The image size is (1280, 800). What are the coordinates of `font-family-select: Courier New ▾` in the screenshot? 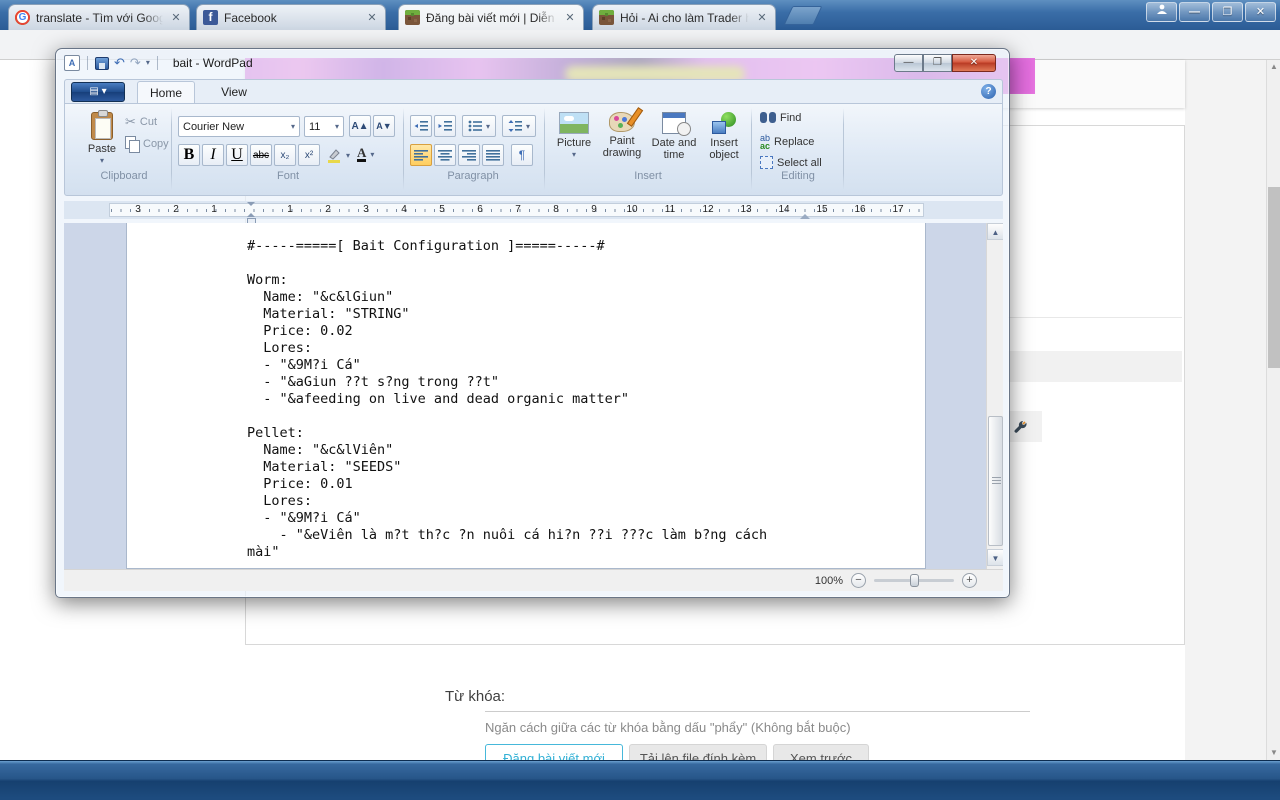 It's located at (239, 126).